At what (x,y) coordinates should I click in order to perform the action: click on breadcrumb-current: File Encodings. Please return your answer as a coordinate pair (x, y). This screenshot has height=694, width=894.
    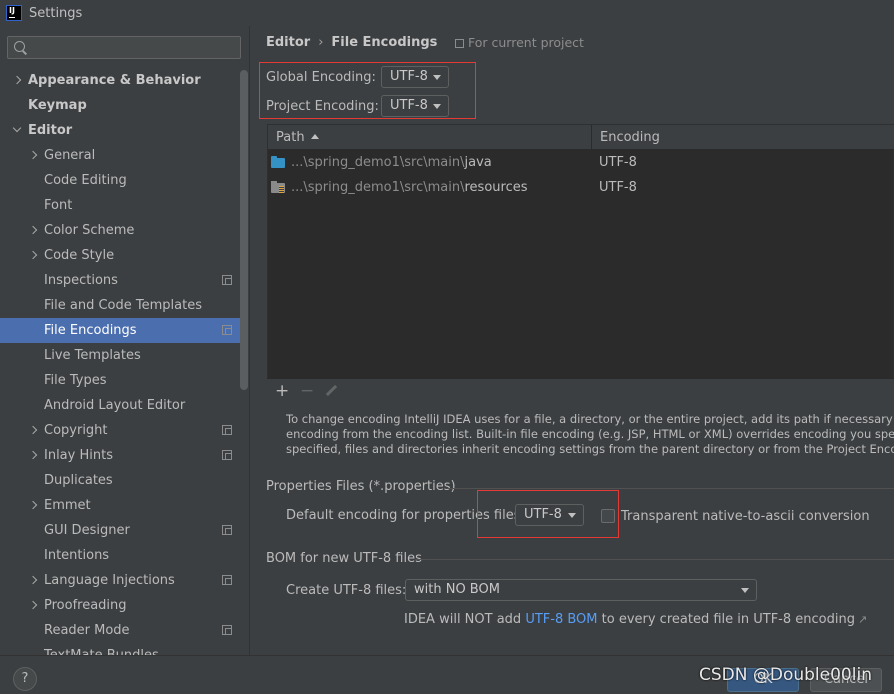
    Looking at the image, I should click on (384, 42).